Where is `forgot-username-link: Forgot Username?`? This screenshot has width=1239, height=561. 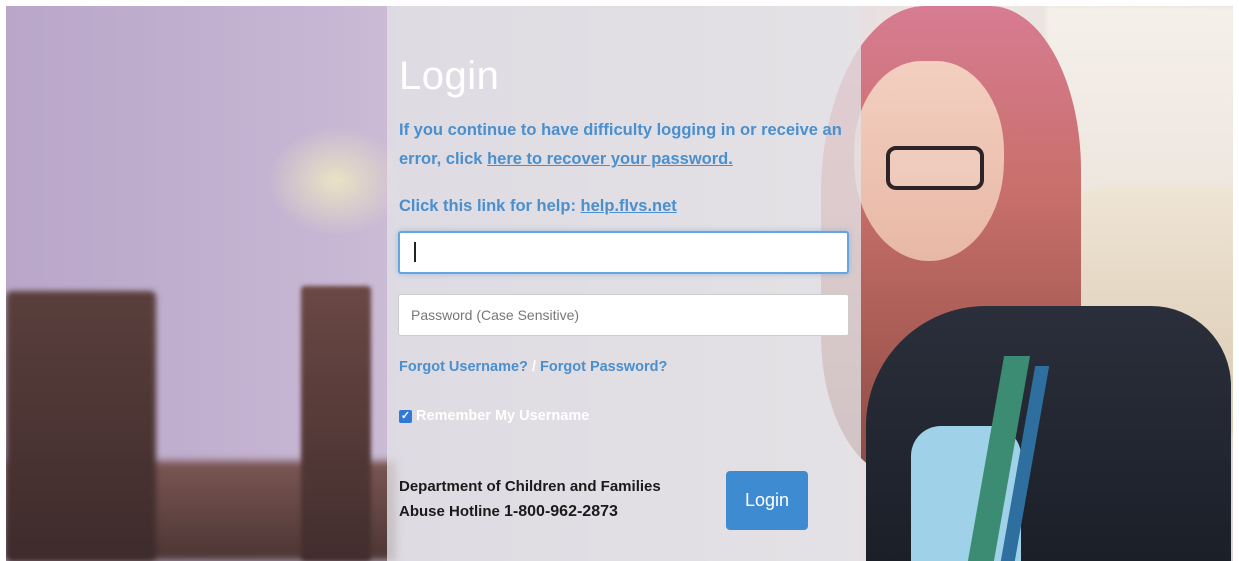 forgot-username-link: Forgot Username? is located at coordinates (463, 367).